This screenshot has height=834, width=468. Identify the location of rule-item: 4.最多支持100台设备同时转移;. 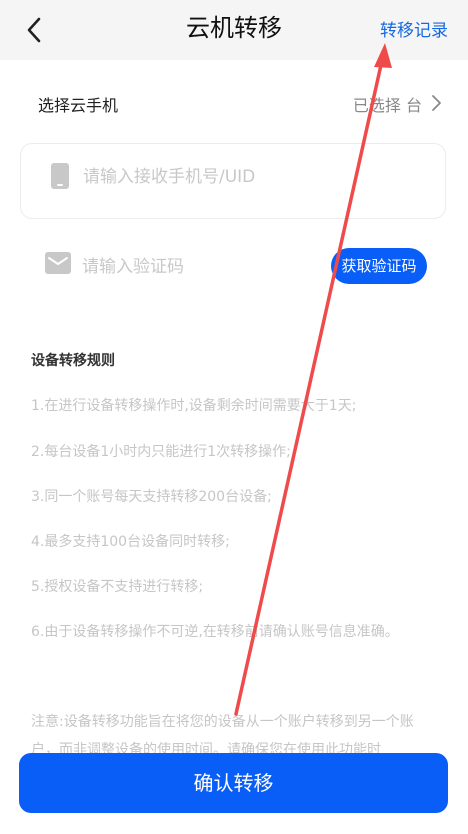
(130, 542).